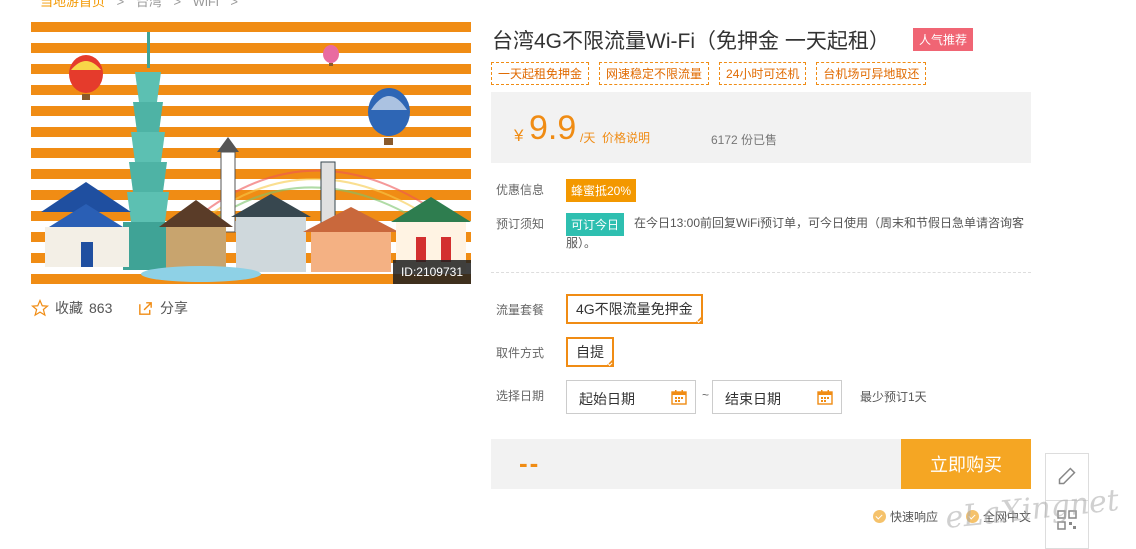  Describe the element at coordinates (914, 517) in the screenshot. I see `service-label: 快速响应` at that location.